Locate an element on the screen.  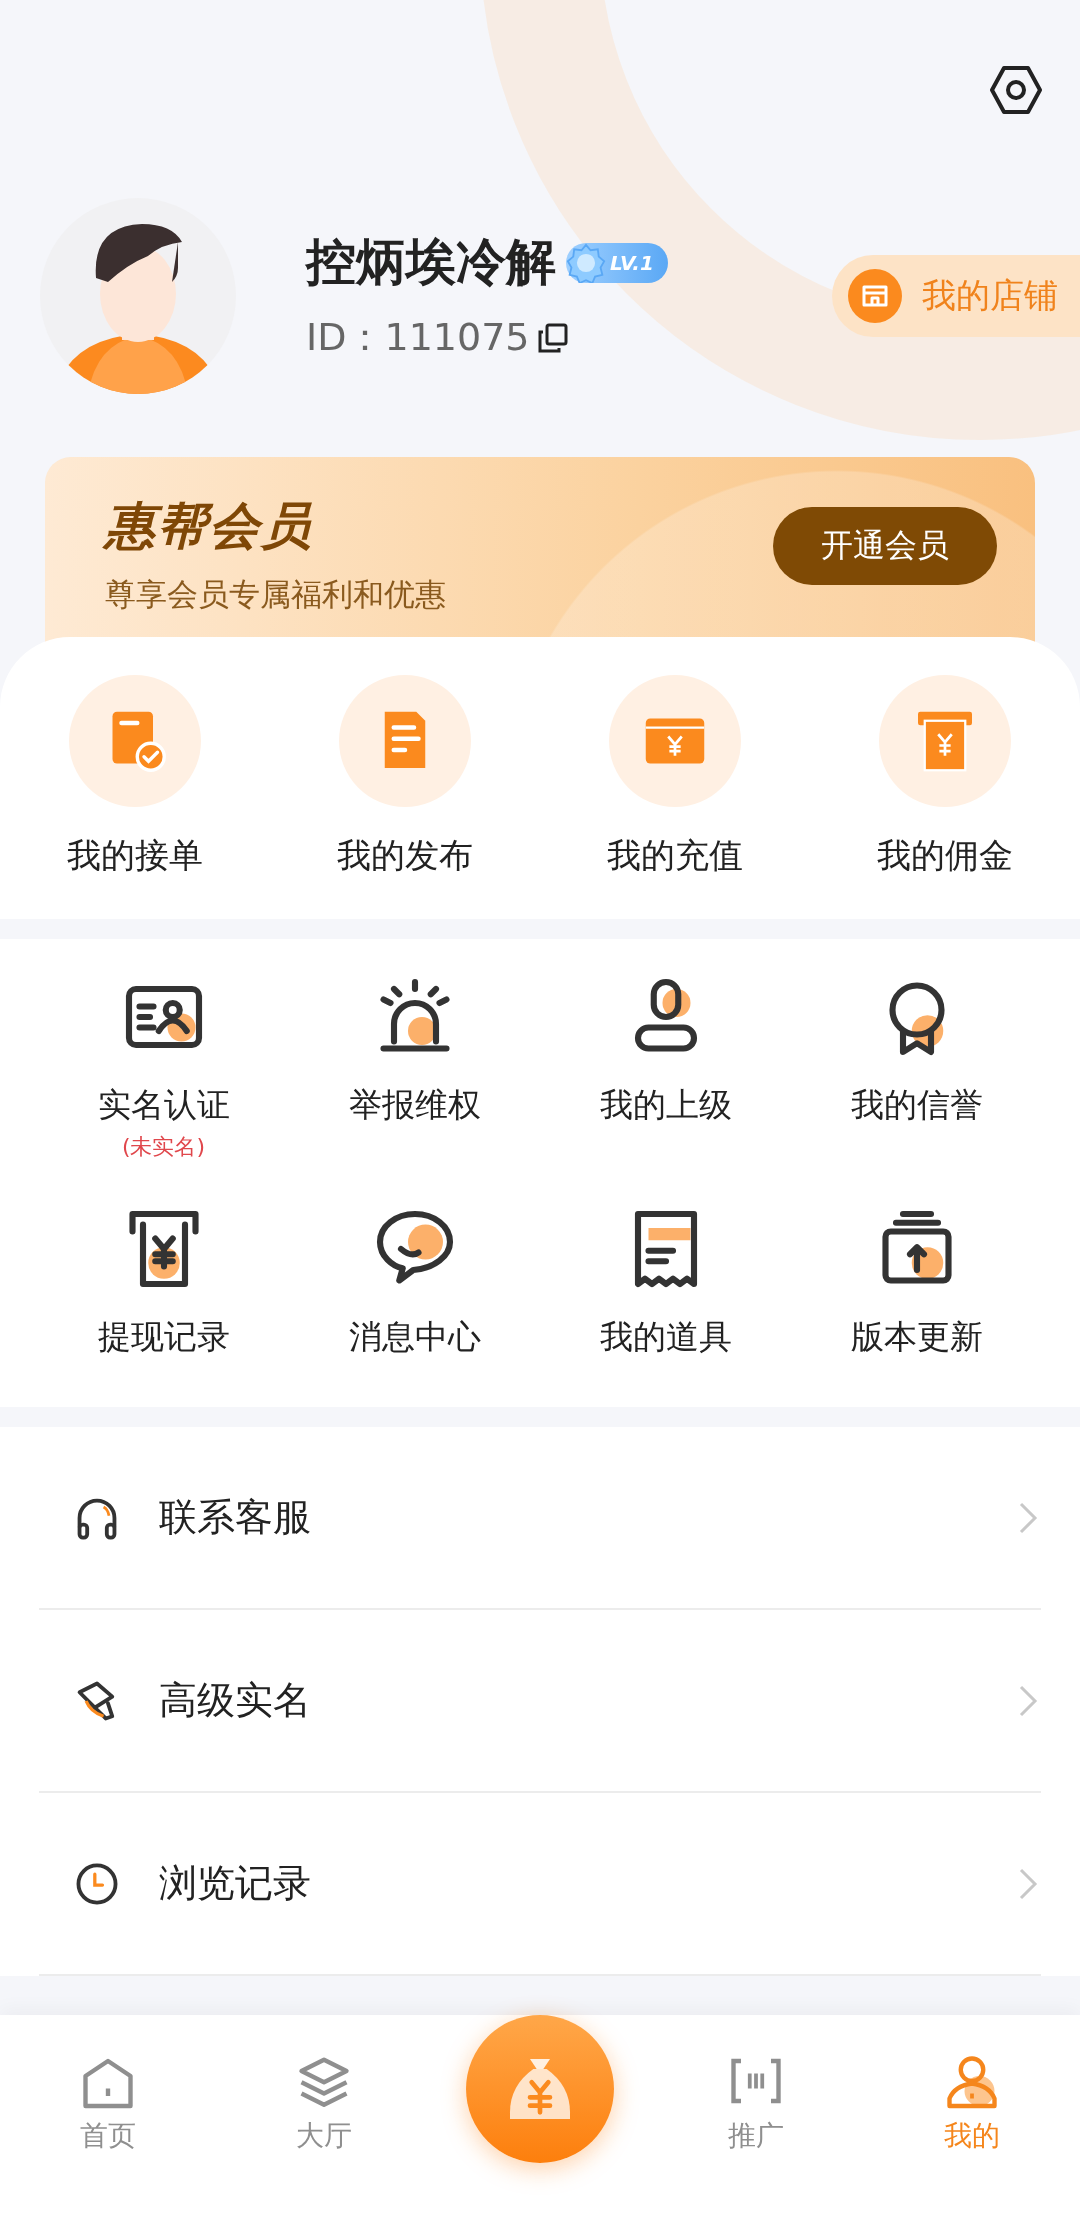
quick-action-label: 我的接单 is located at coordinates (135, 856).